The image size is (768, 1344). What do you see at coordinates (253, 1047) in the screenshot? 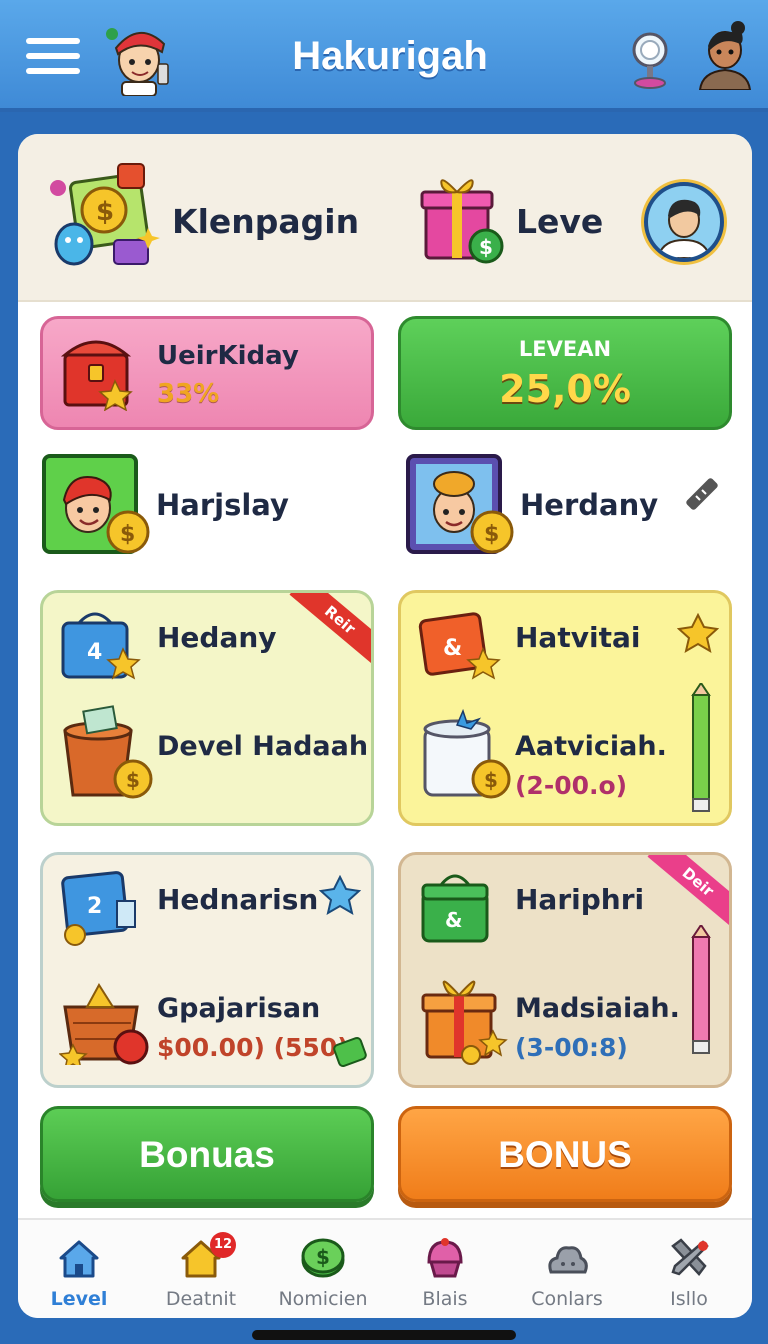
I see `card-value: $00.00) (550)` at bounding box center [253, 1047].